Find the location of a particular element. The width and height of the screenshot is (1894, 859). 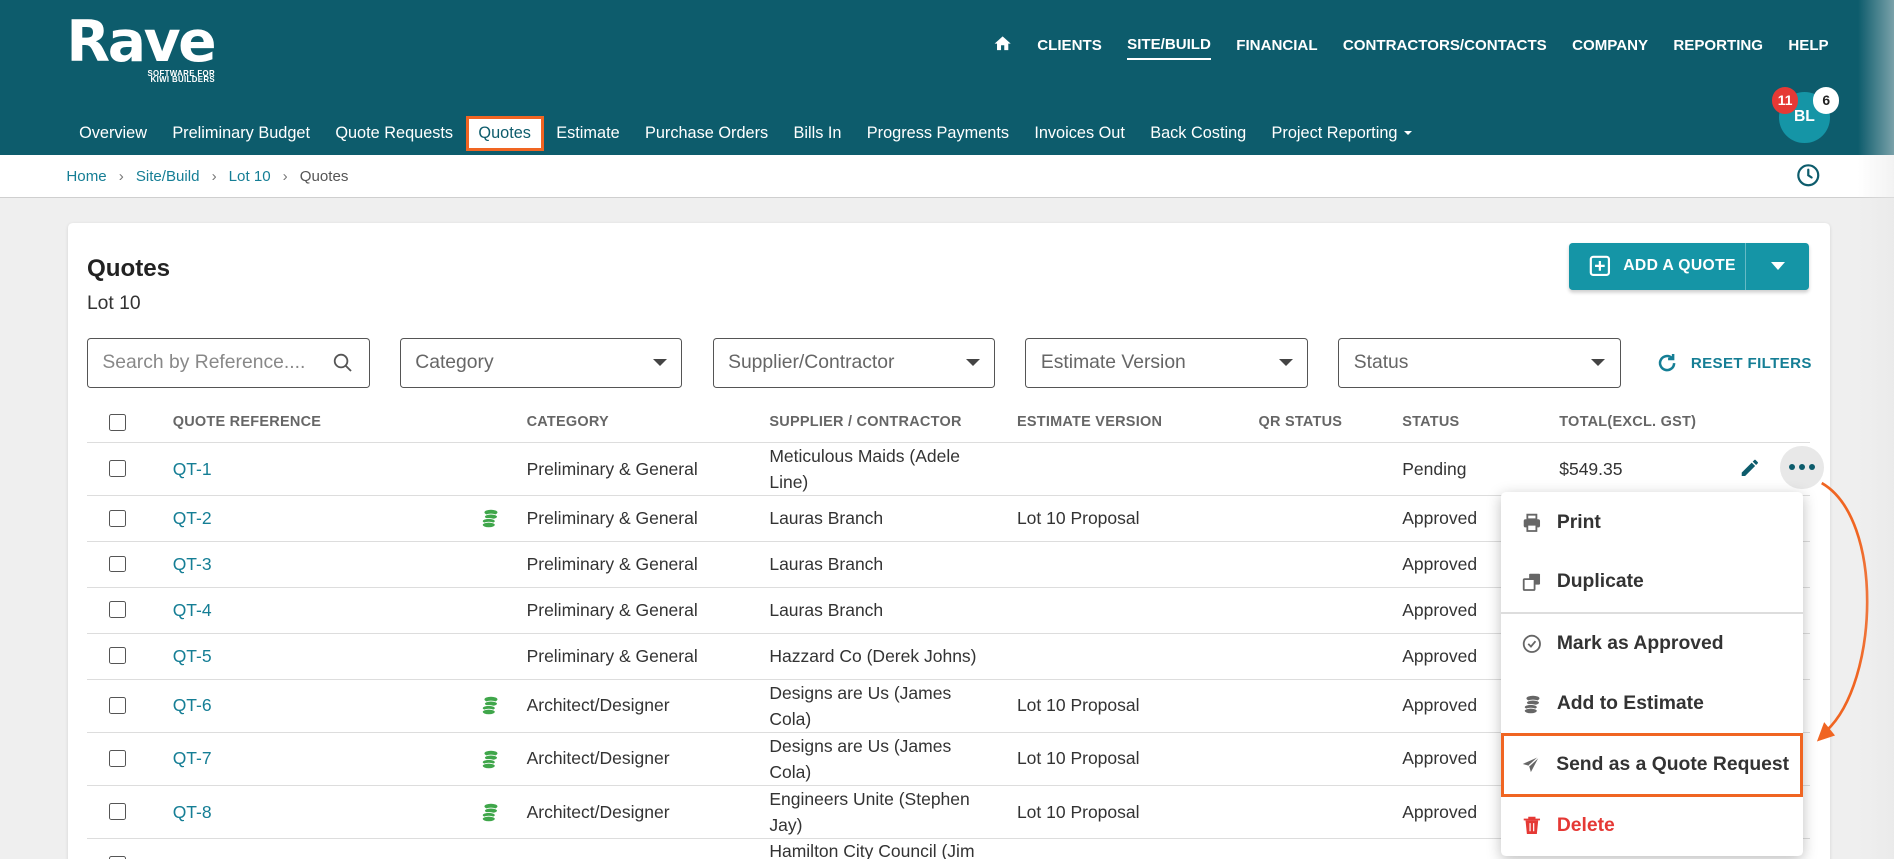

nav-company: COMPANY is located at coordinates (1610, 48).